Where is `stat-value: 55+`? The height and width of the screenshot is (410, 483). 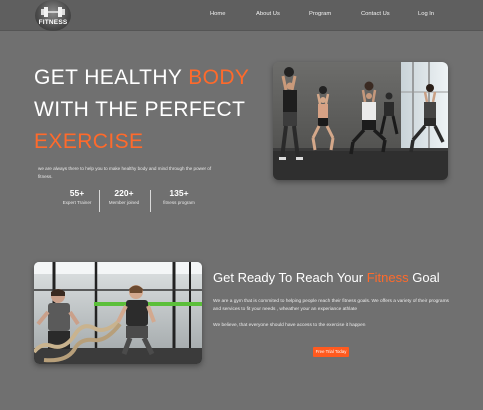
stat-value: 55+ is located at coordinates (77, 193).